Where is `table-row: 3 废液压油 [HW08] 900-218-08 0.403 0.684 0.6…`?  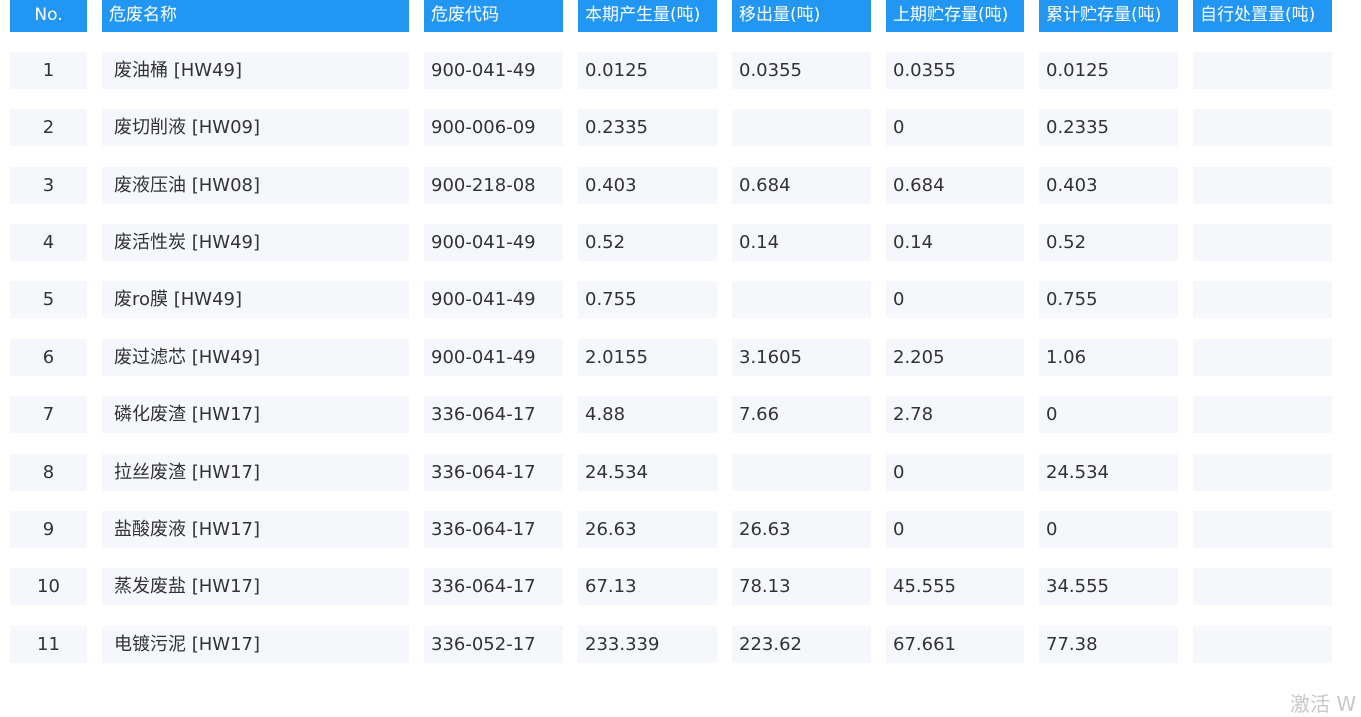 table-row: 3 废液压油 [HW08] 900-218-08 0.403 0.684 0.6… is located at coordinates (680, 185).